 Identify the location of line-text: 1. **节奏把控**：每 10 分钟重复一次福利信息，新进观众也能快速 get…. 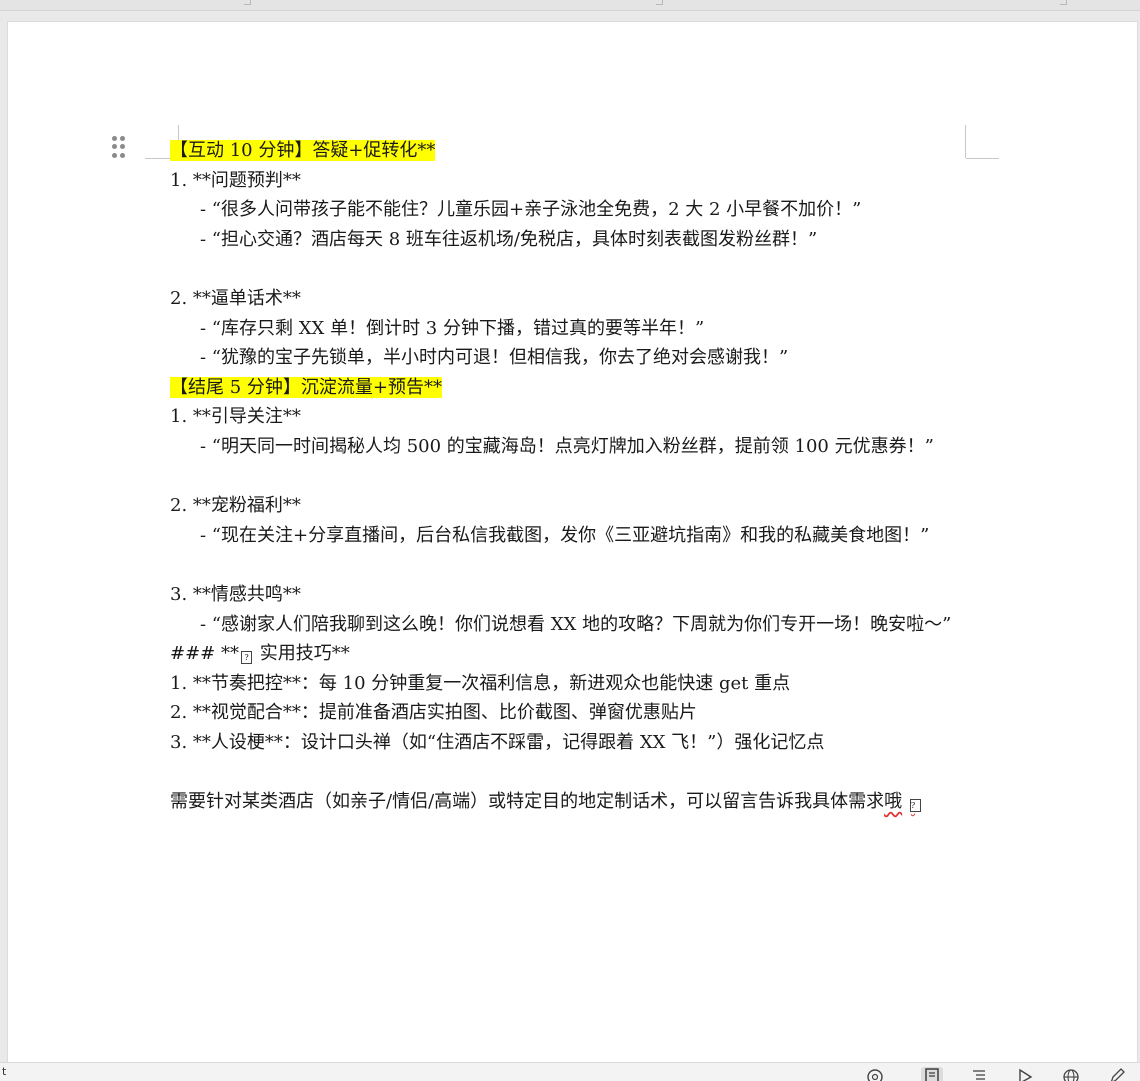
(480, 683).